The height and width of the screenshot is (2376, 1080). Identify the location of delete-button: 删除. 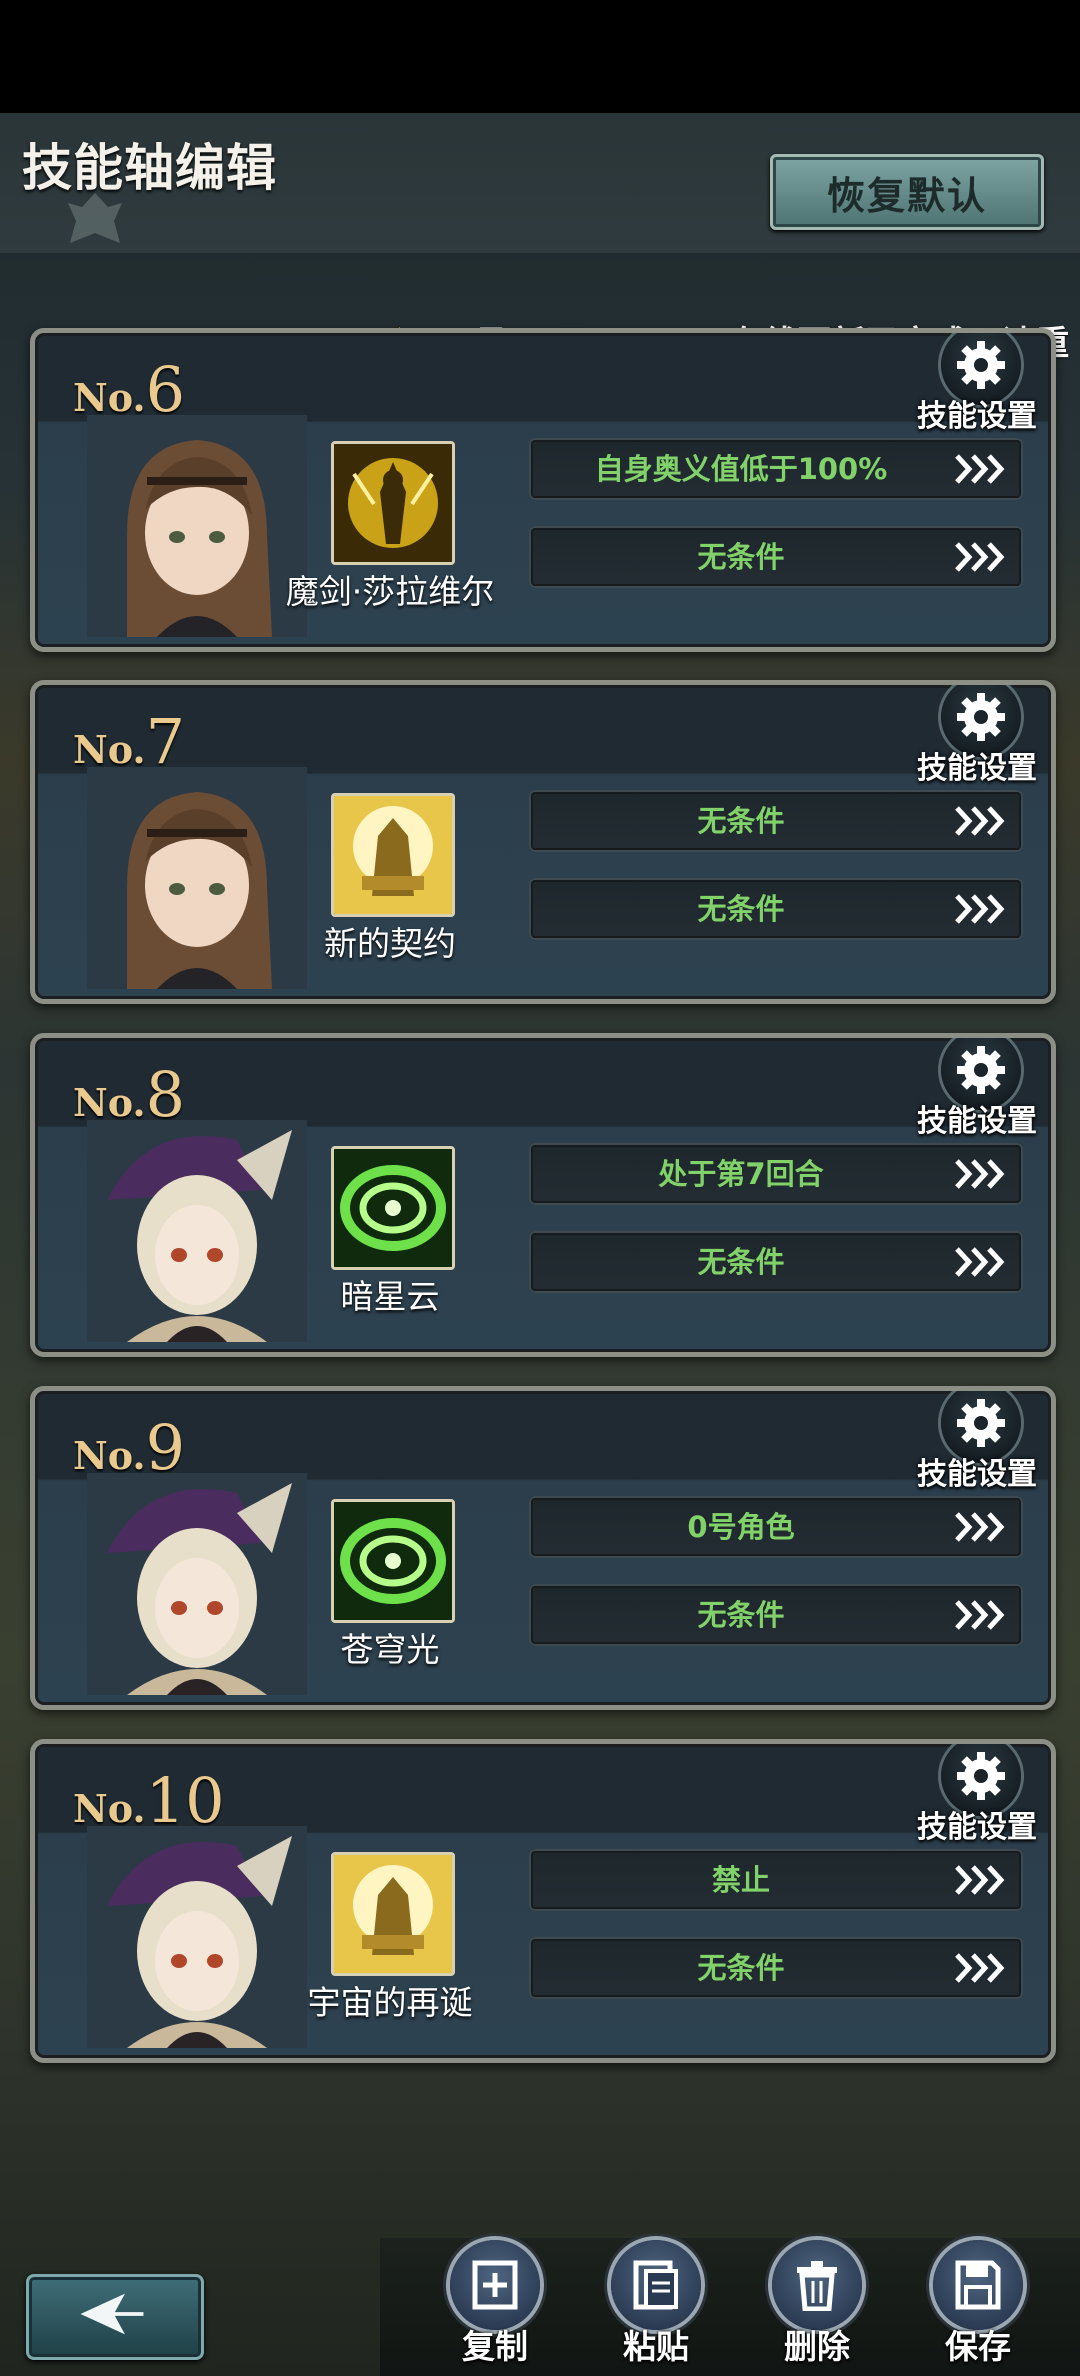
(817, 2308).